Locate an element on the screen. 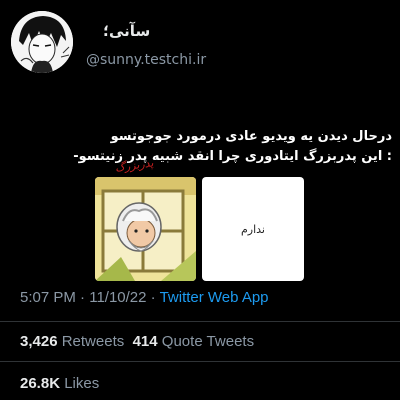 The height and width of the screenshot is (400, 400). user-handle: @sunny.testchi.ir is located at coordinates (146, 60).